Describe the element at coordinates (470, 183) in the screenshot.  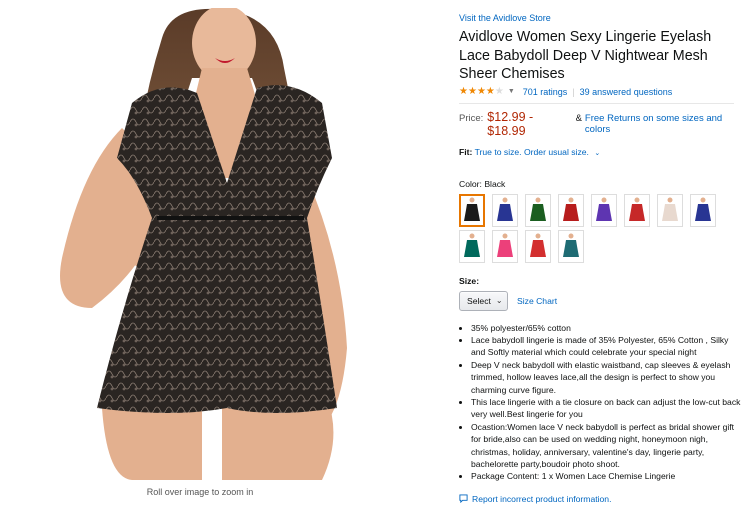
I see `color-label: Color:` at that location.